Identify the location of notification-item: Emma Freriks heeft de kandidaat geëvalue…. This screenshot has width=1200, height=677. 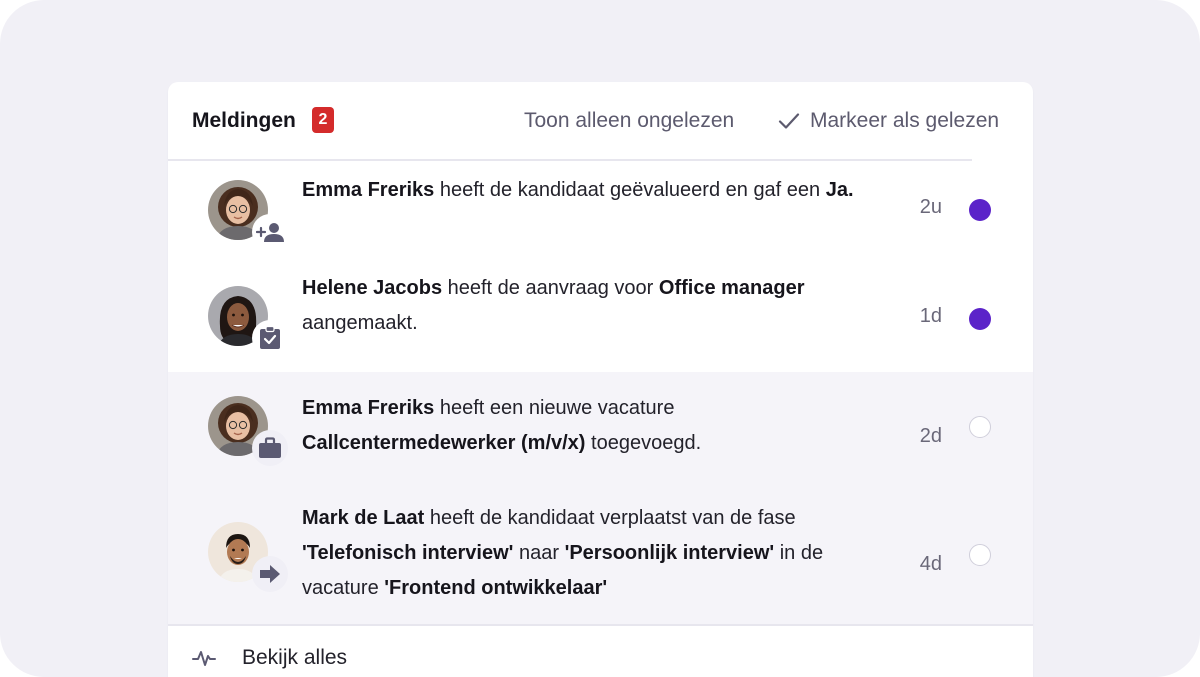
(600, 215).